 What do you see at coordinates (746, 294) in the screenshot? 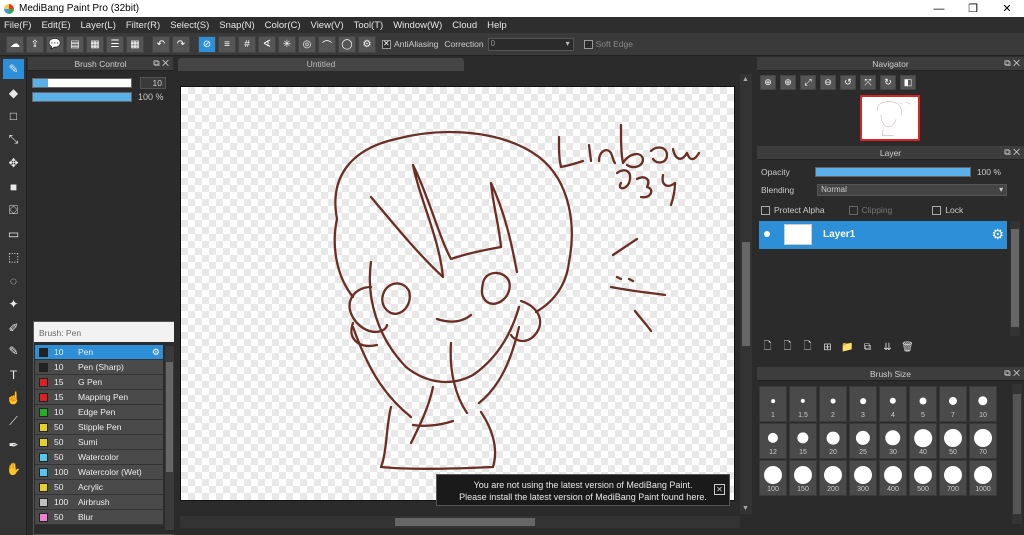
I see `canvas-vertical-scrollbar: ▲ ▼` at bounding box center [746, 294].